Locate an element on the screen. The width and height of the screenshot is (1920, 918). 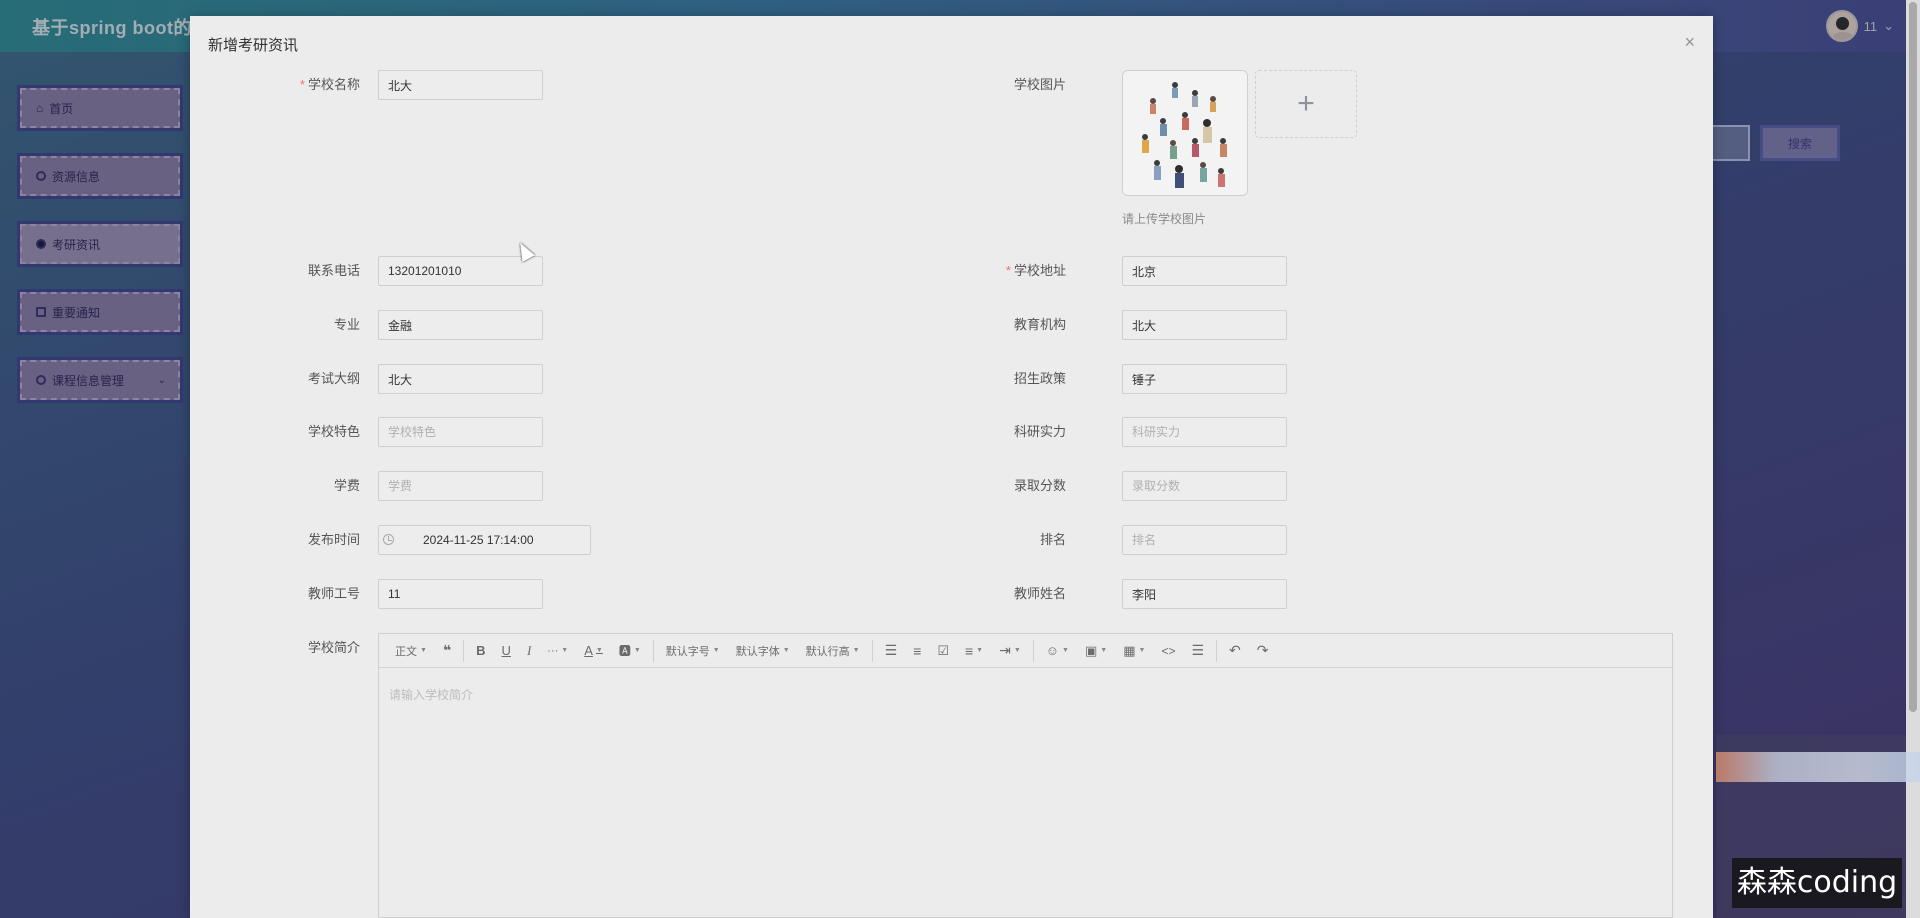
field-phone: 联系电话 is located at coordinates (490, 271).